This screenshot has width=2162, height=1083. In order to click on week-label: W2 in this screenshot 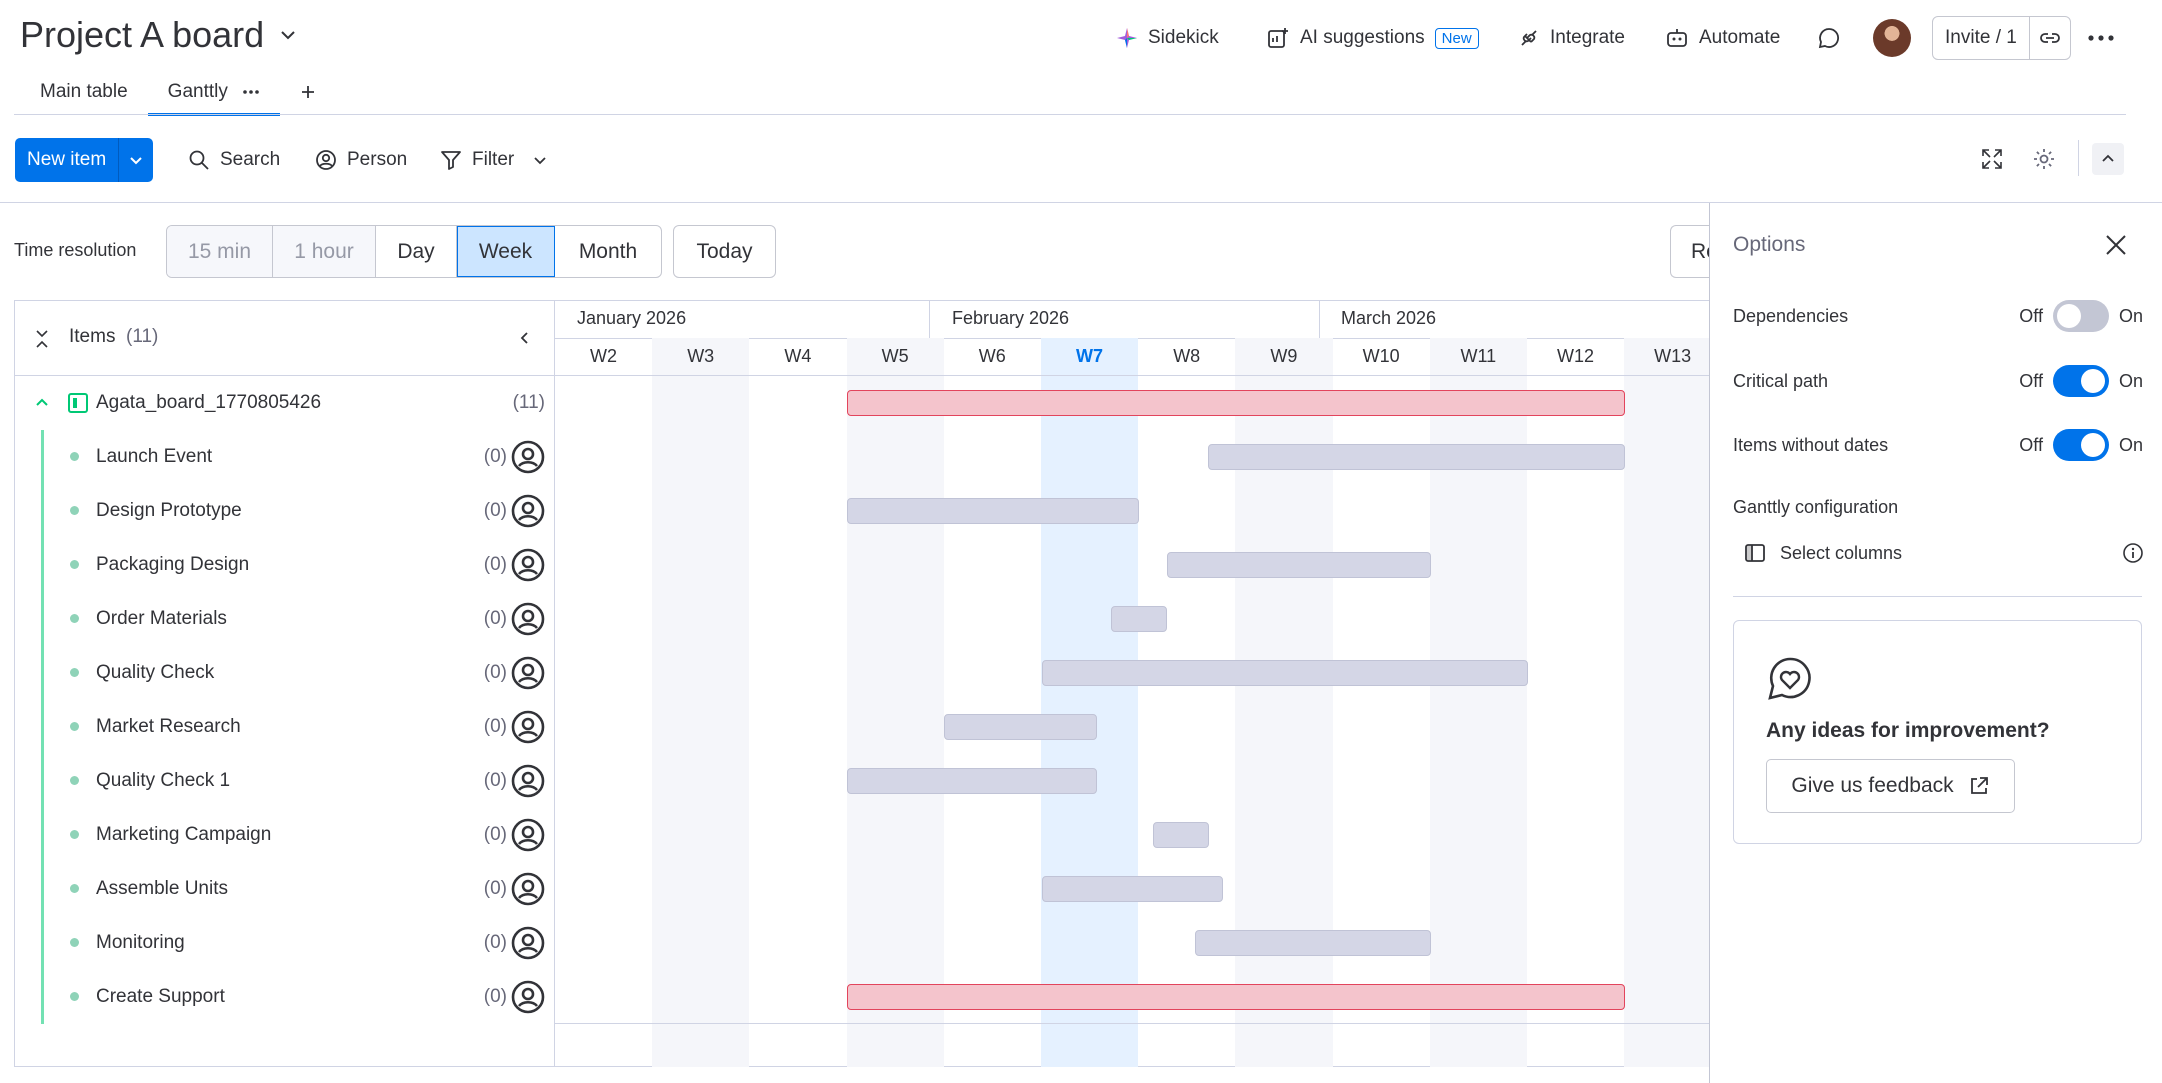, I will do `click(603, 356)`.